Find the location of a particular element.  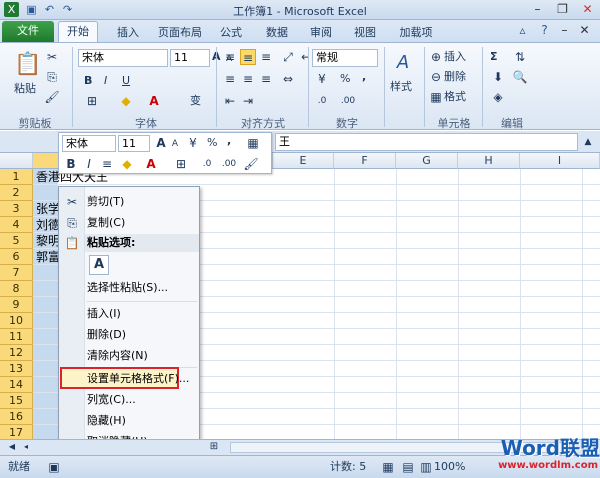

row-header: 8 is located at coordinates (16, 289).